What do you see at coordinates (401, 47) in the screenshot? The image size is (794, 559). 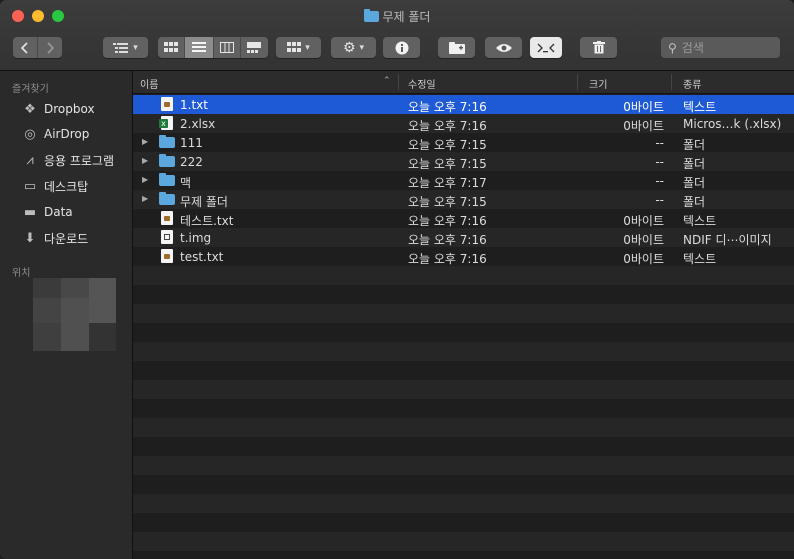 I see `get-info-button` at bounding box center [401, 47].